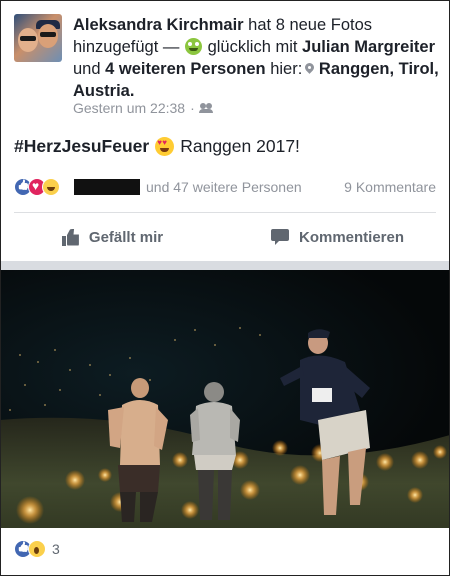 Image resolution: width=450 pixels, height=576 pixels. Describe the element at coordinates (252, 47) in the screenshot. I see `feeling-text: glücklich mit` at that location.